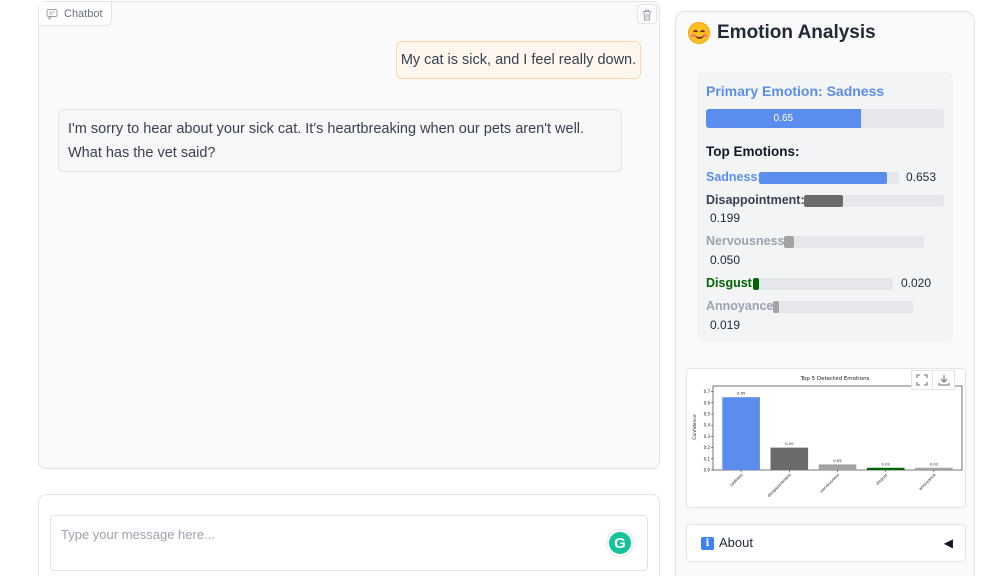 This screenshot has width=1002, height=576. I want to click on chart-title: Top 5 Detected Emotions, so click(835, 379).